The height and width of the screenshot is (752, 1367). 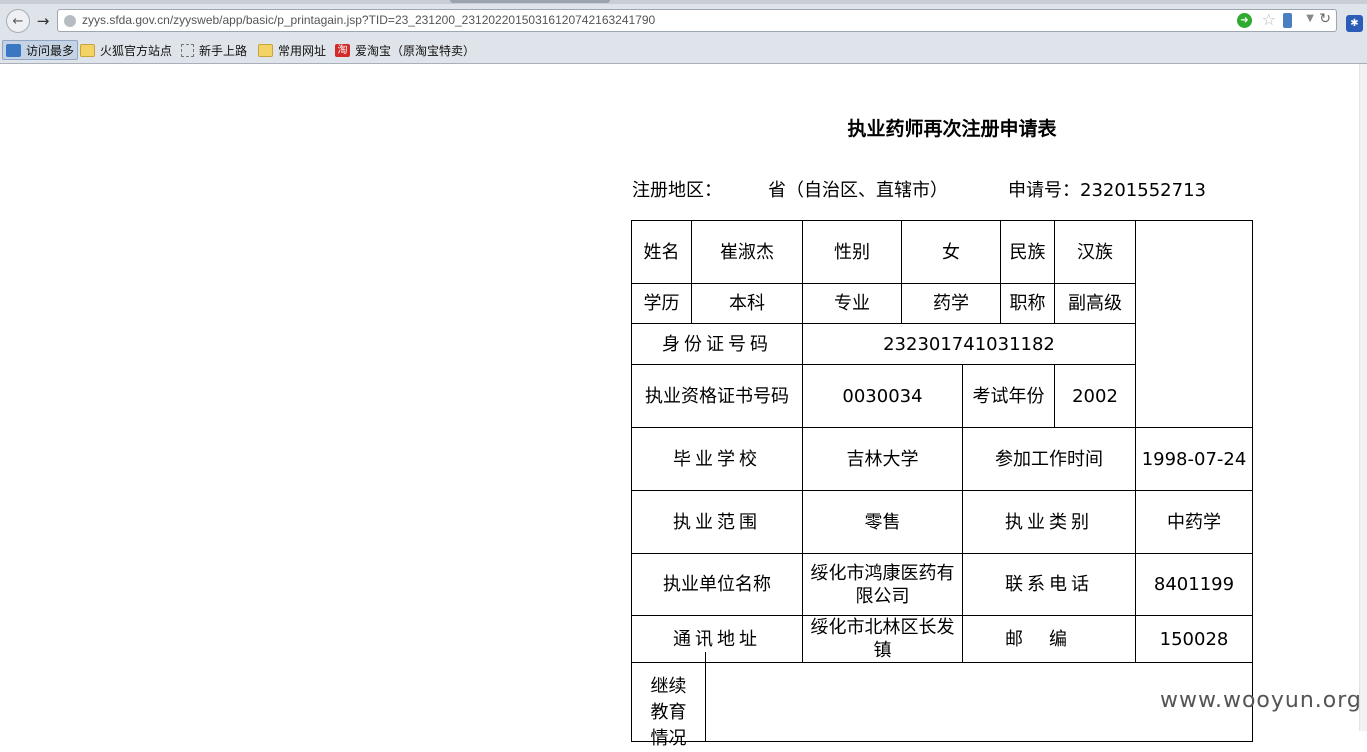 I want to click on page-icon, so click(x=187, y=50).